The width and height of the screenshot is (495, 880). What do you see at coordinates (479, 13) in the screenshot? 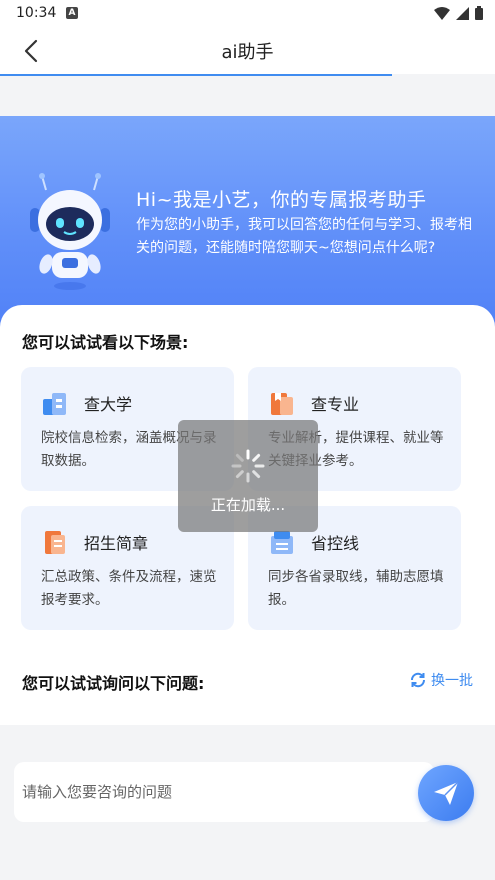
I see `battery-icon` at bounding box center [479, 13].